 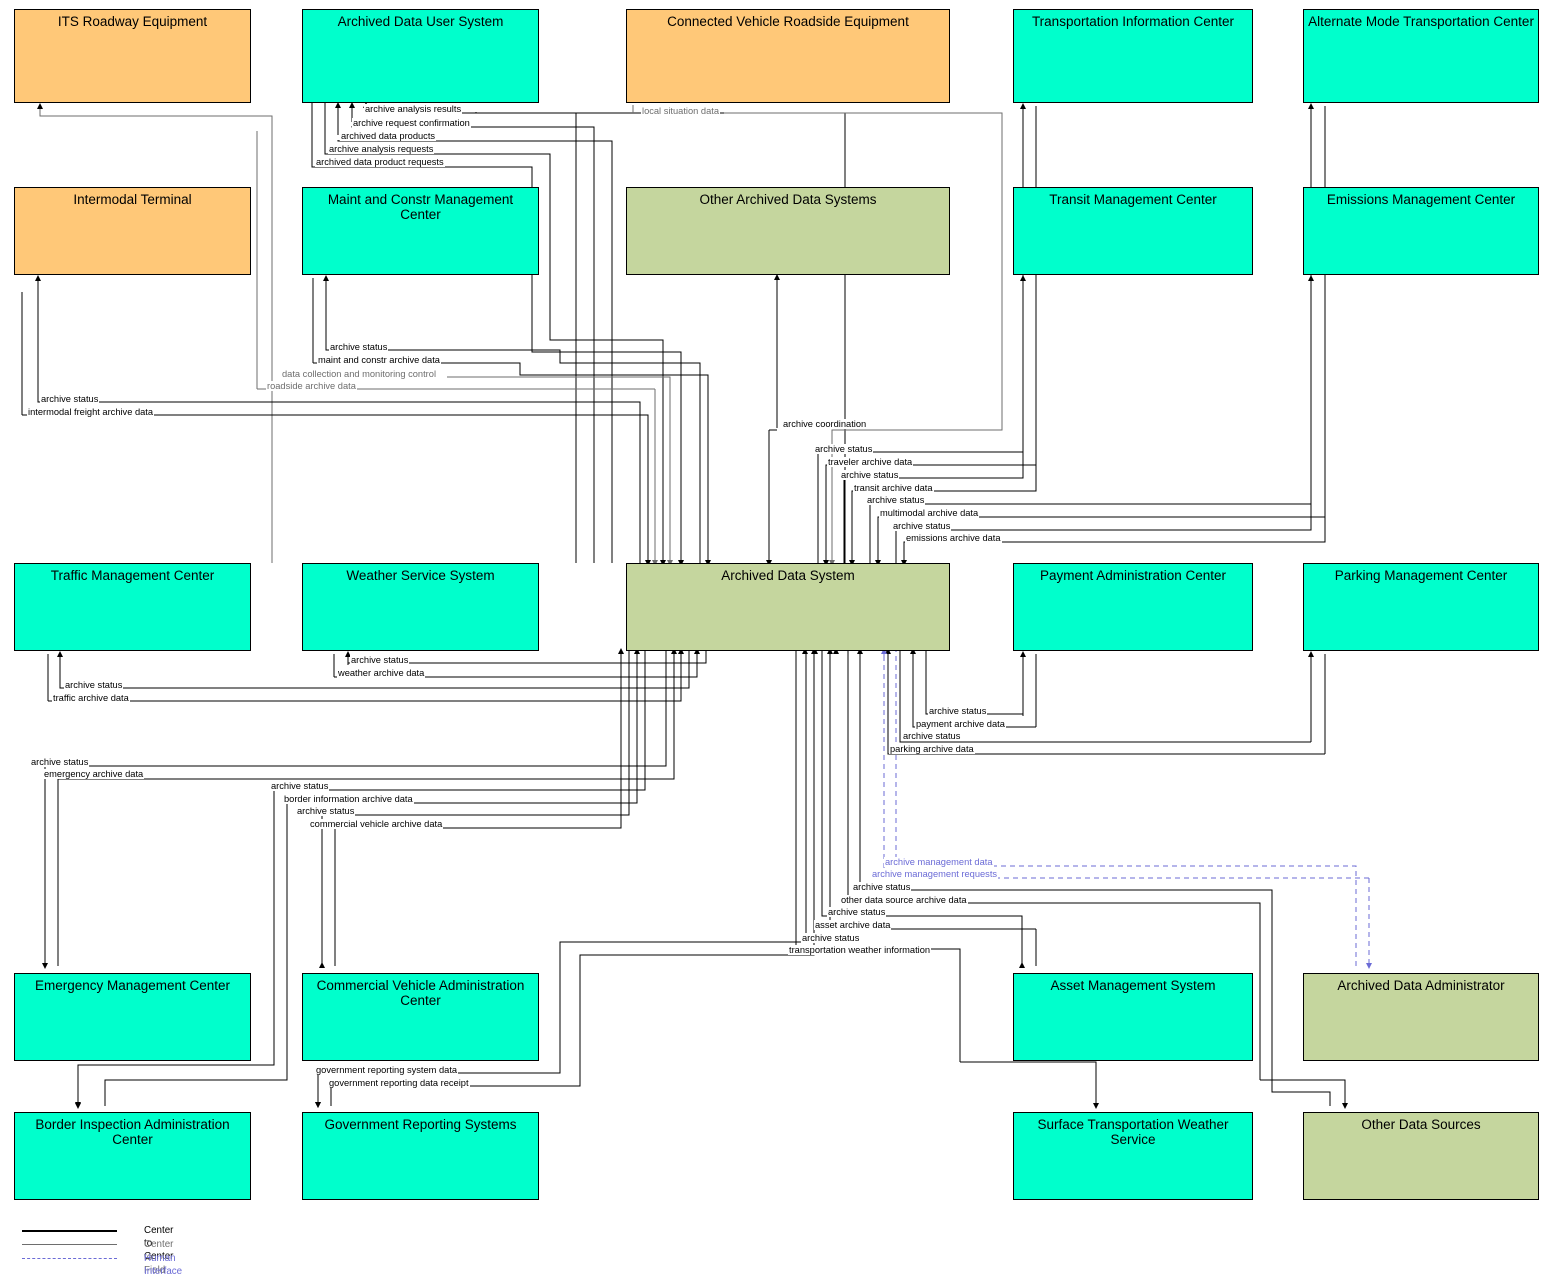 What do you see at coordinates (1133, 607) in the screenshot?
I see `node-payment-administration-center: Payment Administration Center` at bounding box center [1133, 607].